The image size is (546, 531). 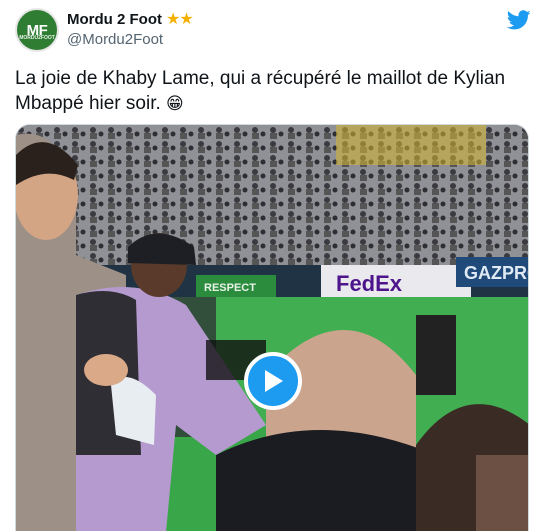 I want to click on play-icon, so click(x=274, y=381).